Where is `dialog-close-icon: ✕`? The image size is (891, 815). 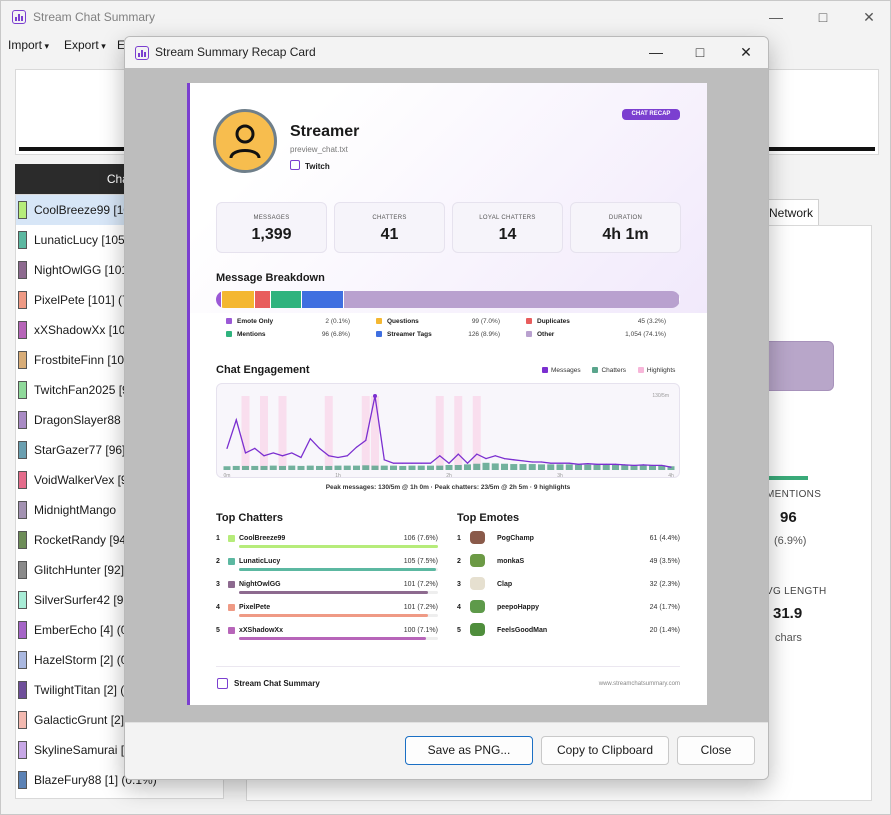
dialog-close-icon: ✕ is located at coordinates (745, 52).